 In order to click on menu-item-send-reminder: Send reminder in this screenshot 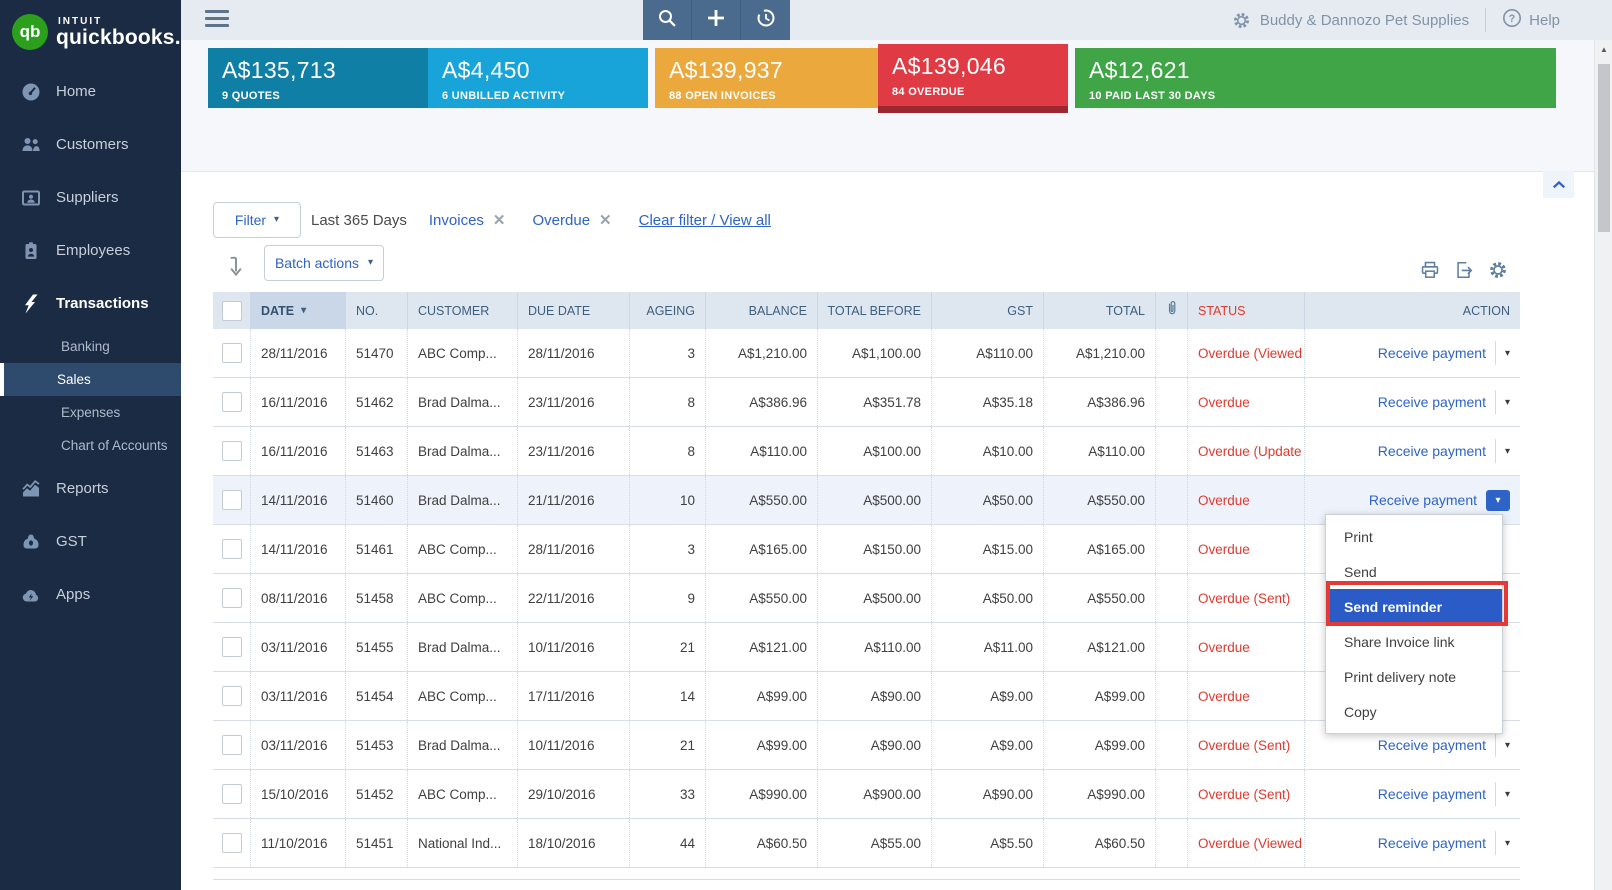, I will do `click(1414, 606)`.